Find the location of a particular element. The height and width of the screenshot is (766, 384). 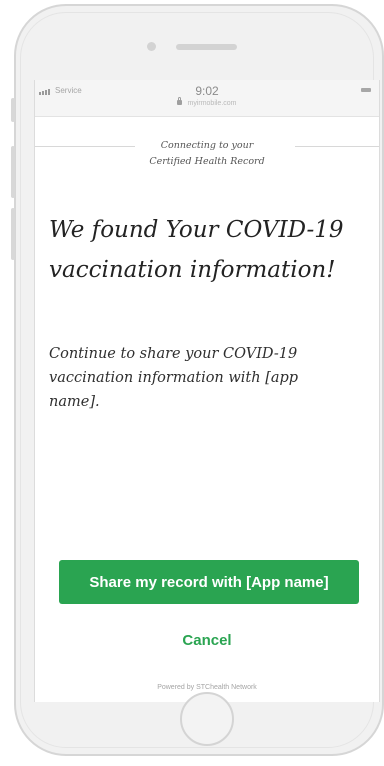

powered-by-footer: Powered by STChealth Network is located at coordinates (207, 687).